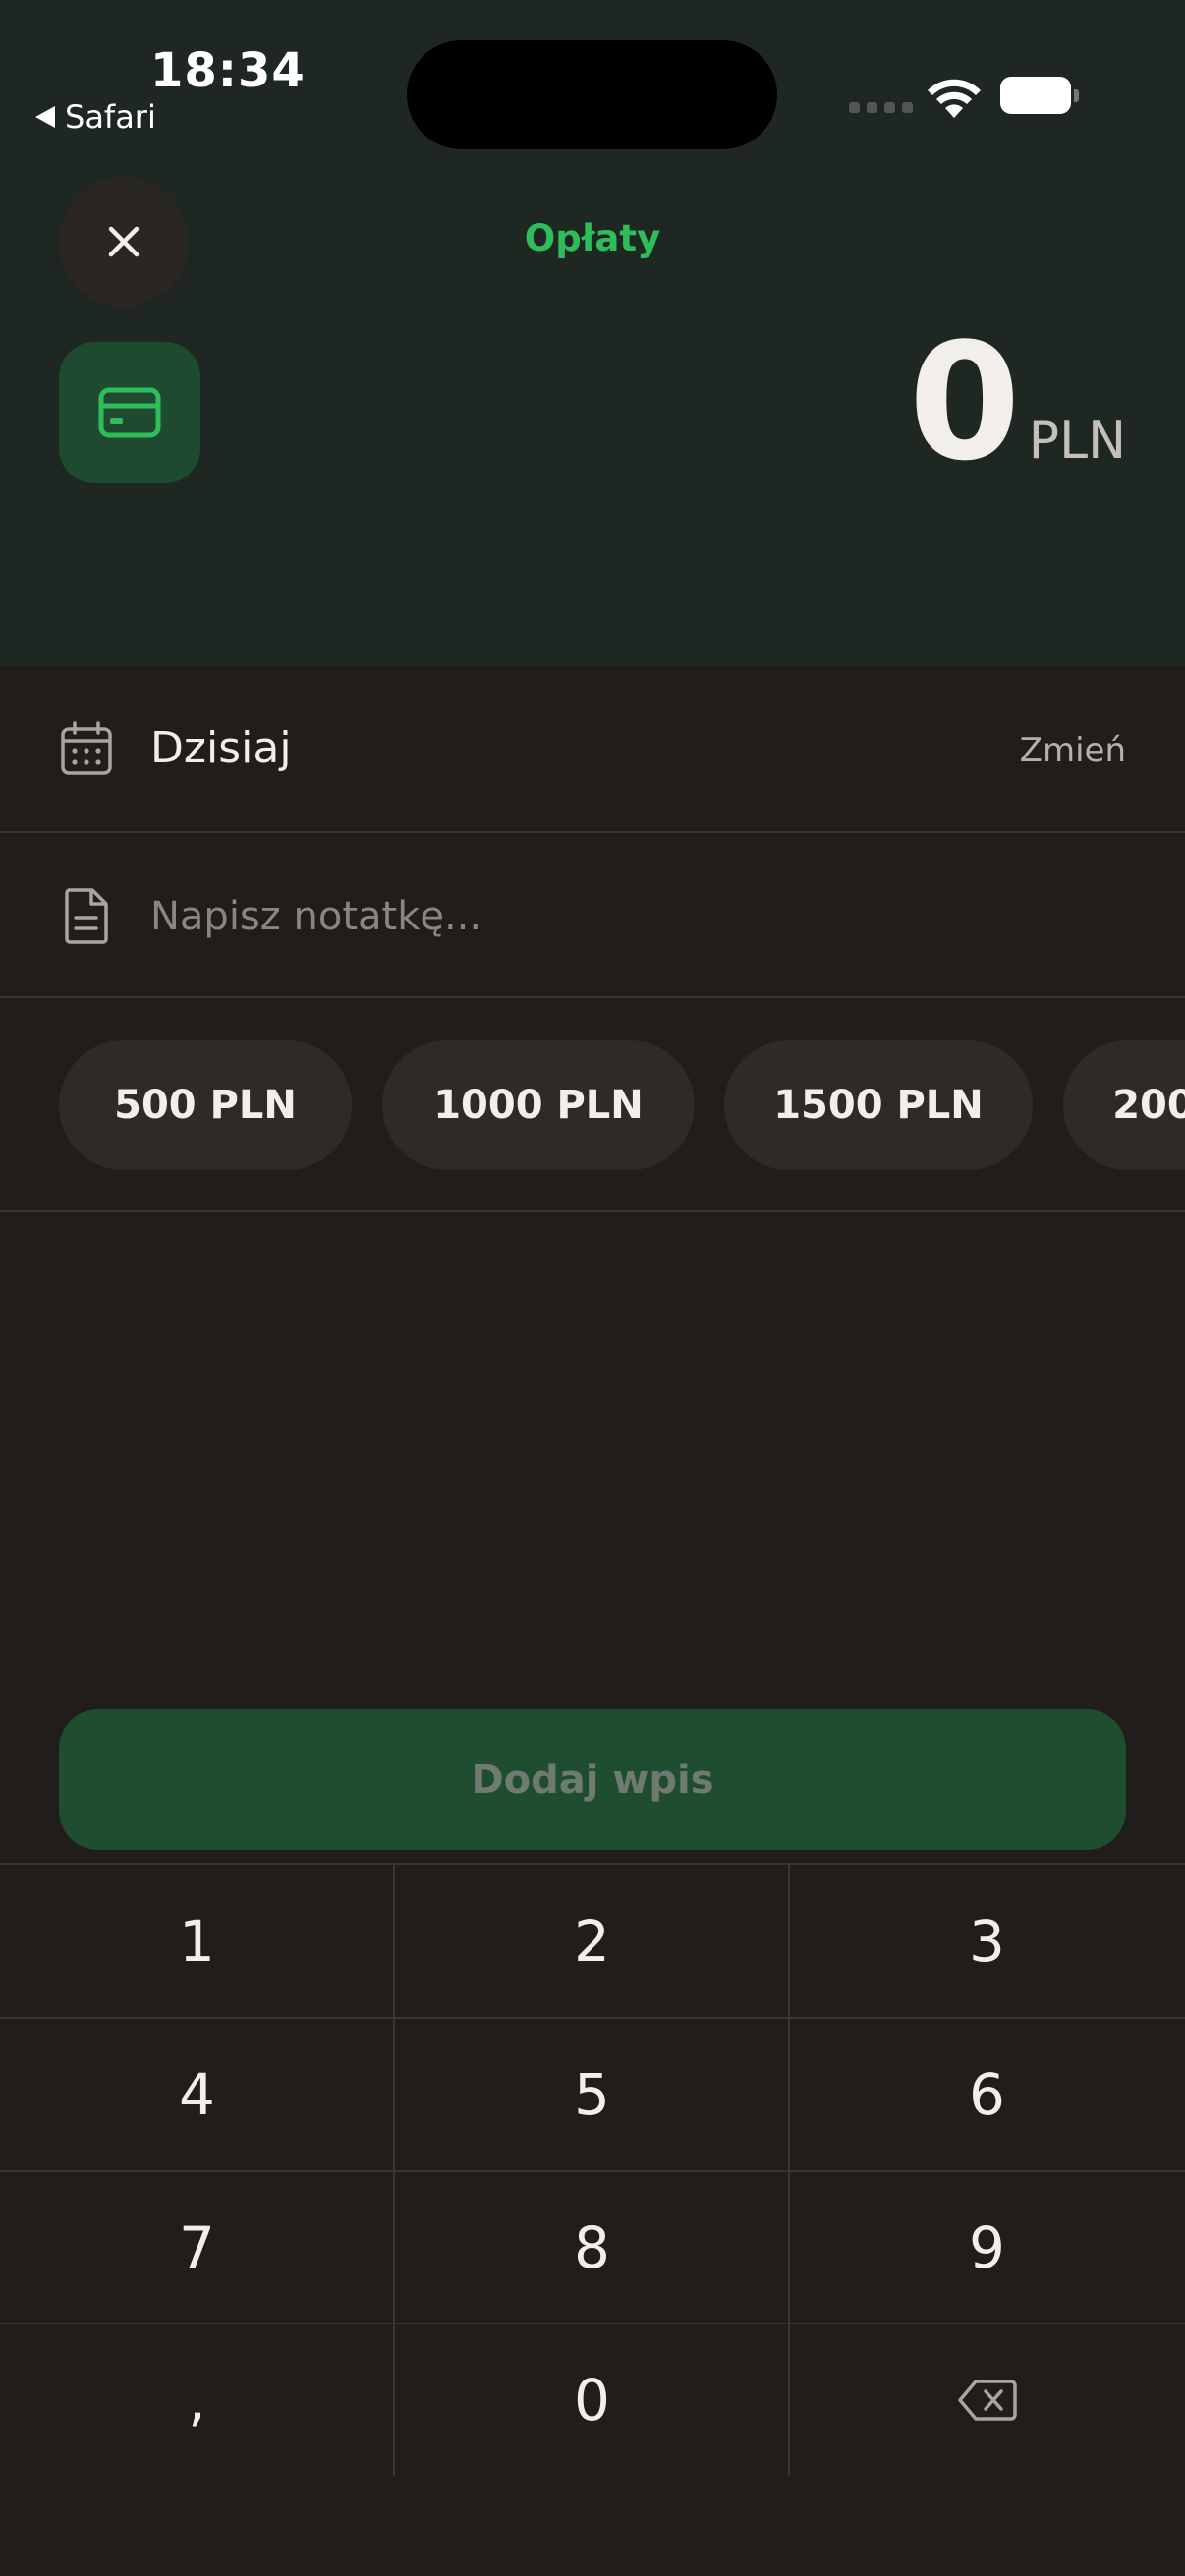 The image size is (1185, 2576). I want to click on quick-amounts: 500 PLN 1000 PLN 1500 PLN 2000 PLN, so click(592, 1105).